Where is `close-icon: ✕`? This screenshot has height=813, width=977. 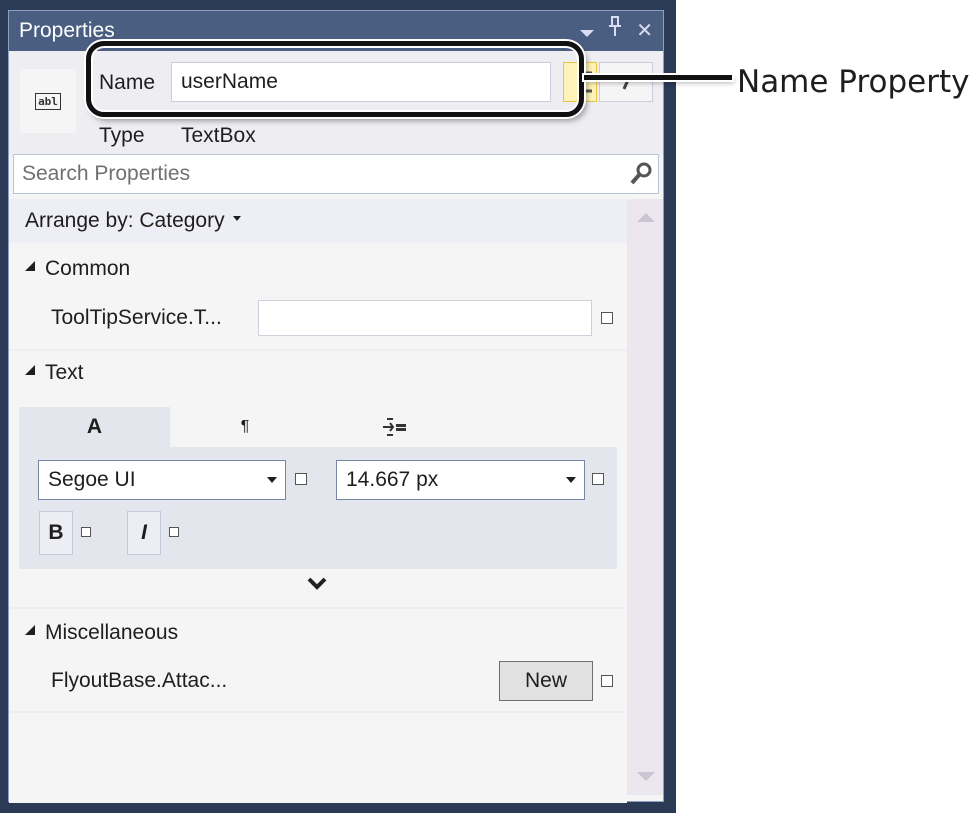
close-icon: ✕ is located at coordinates (644, 31).